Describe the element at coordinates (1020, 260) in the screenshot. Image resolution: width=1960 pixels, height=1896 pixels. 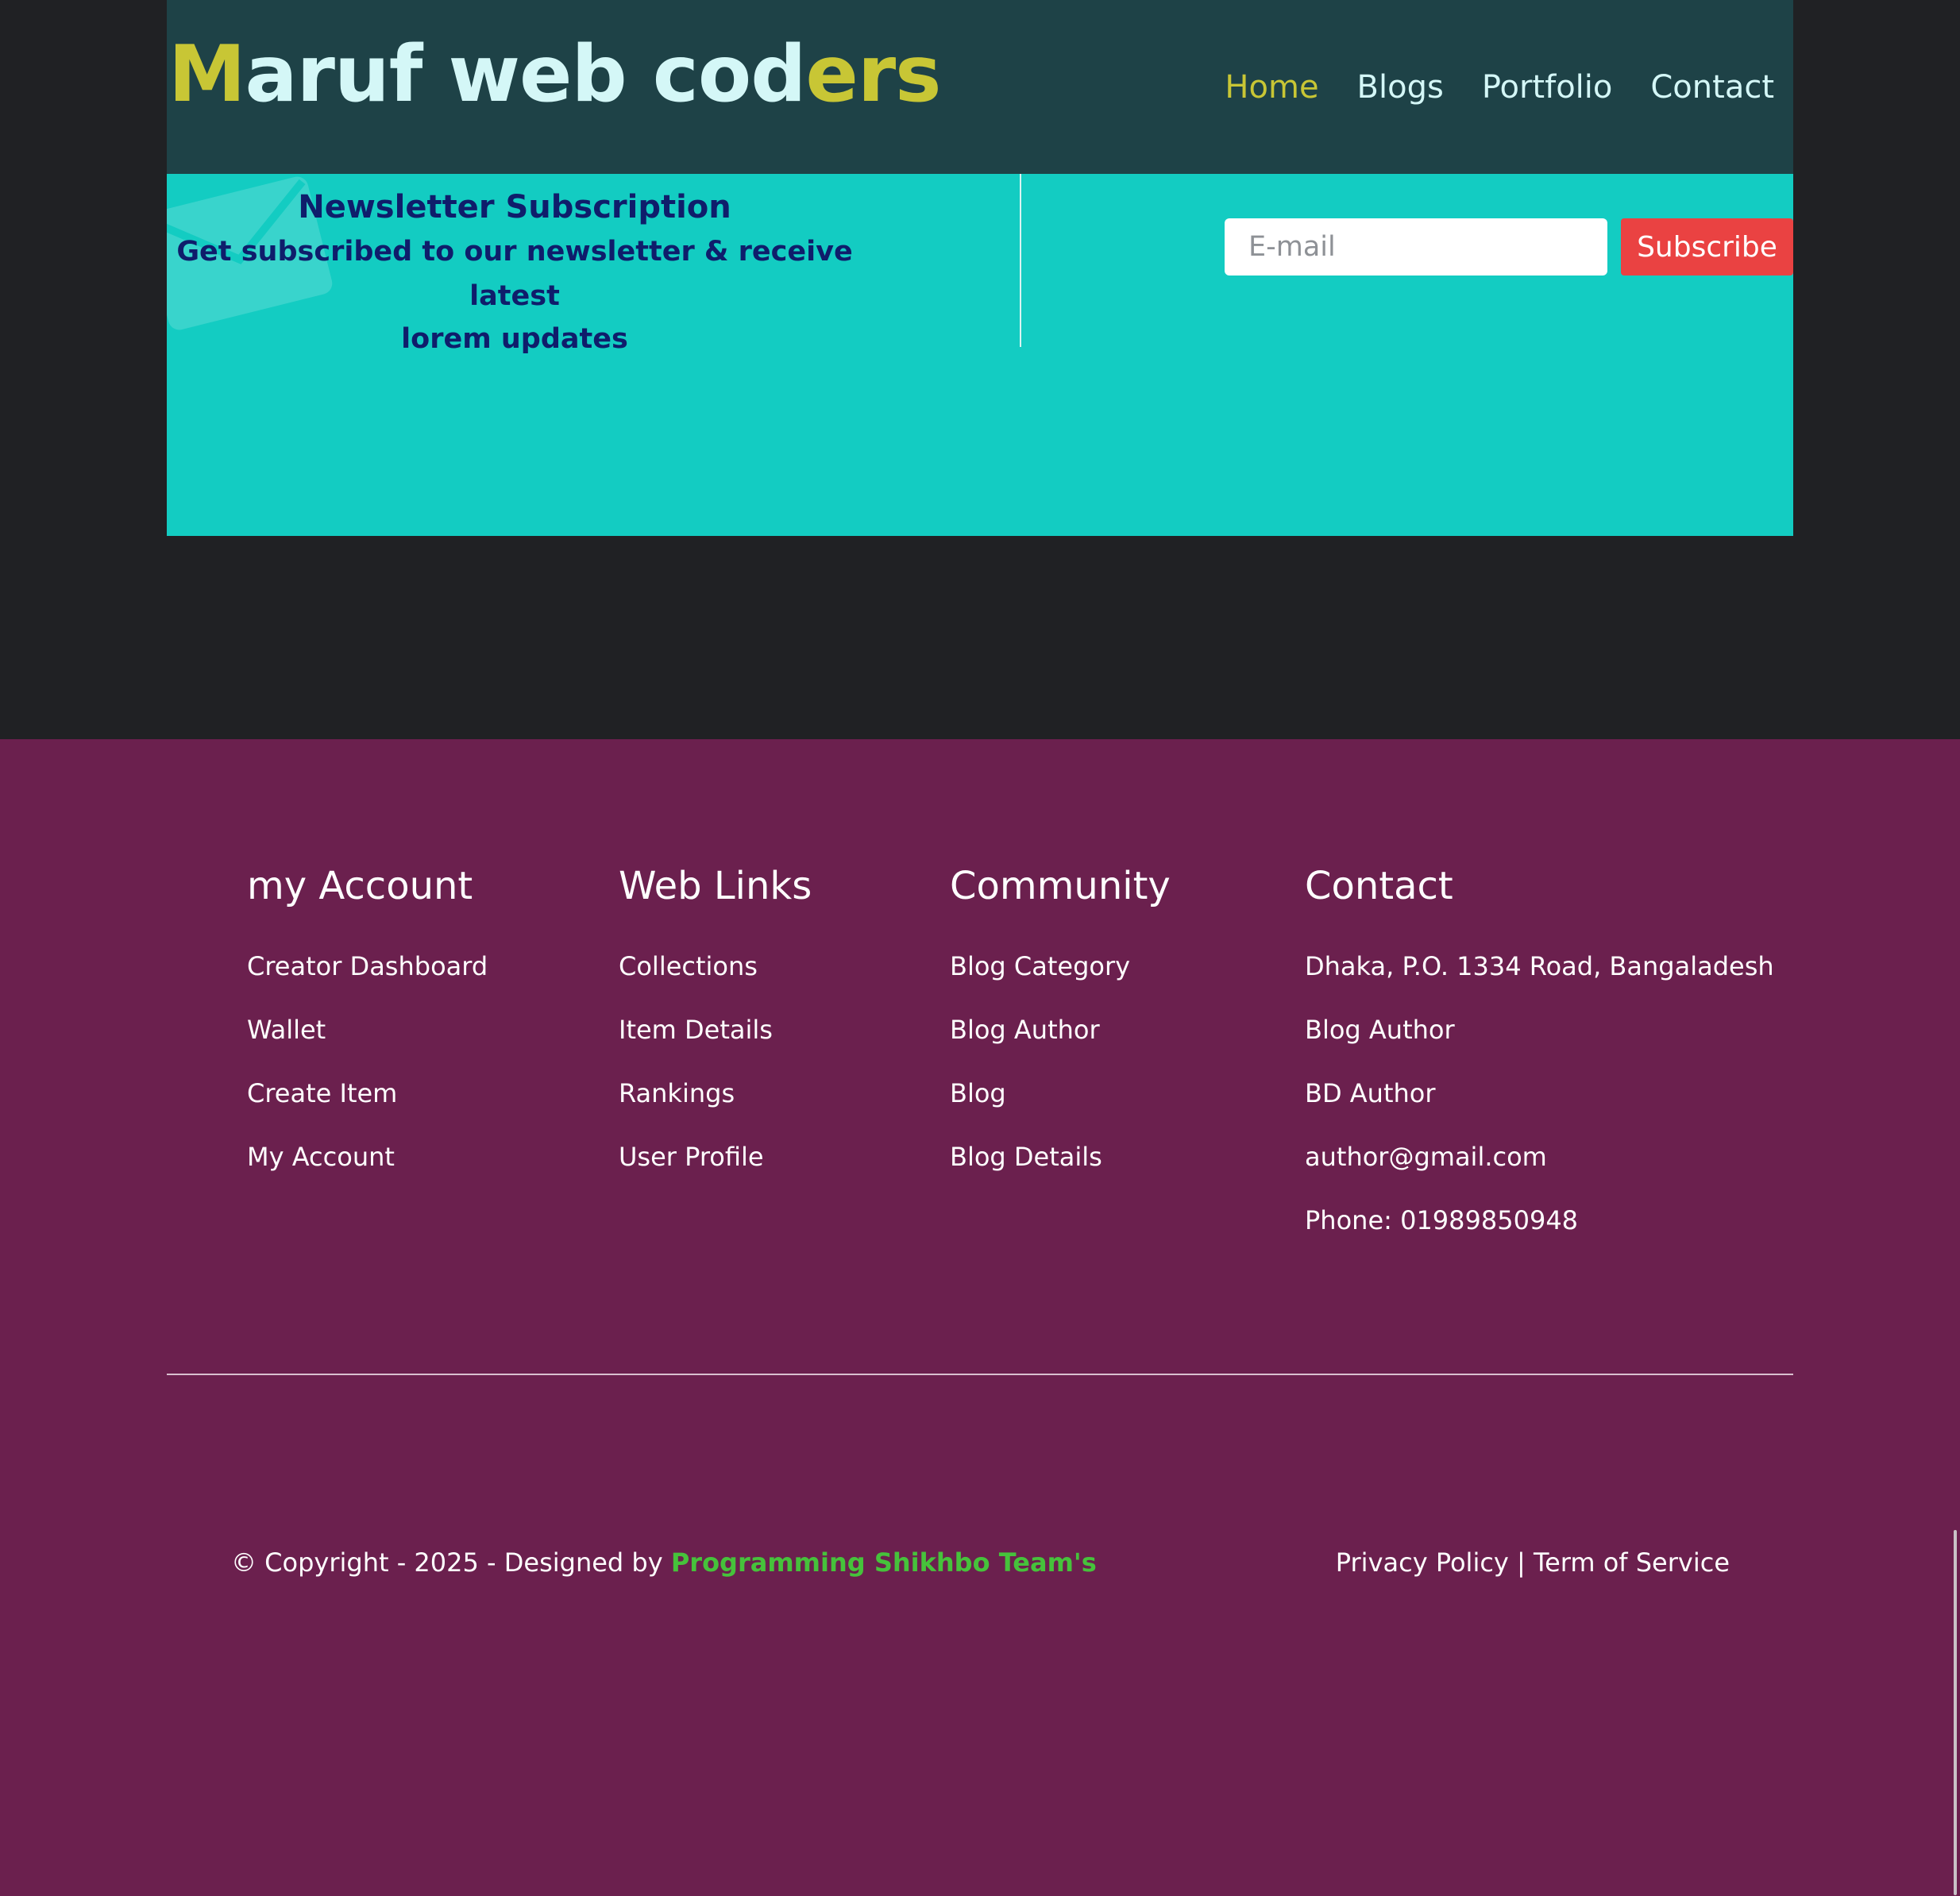
I see `newsletter-divider` at that location.